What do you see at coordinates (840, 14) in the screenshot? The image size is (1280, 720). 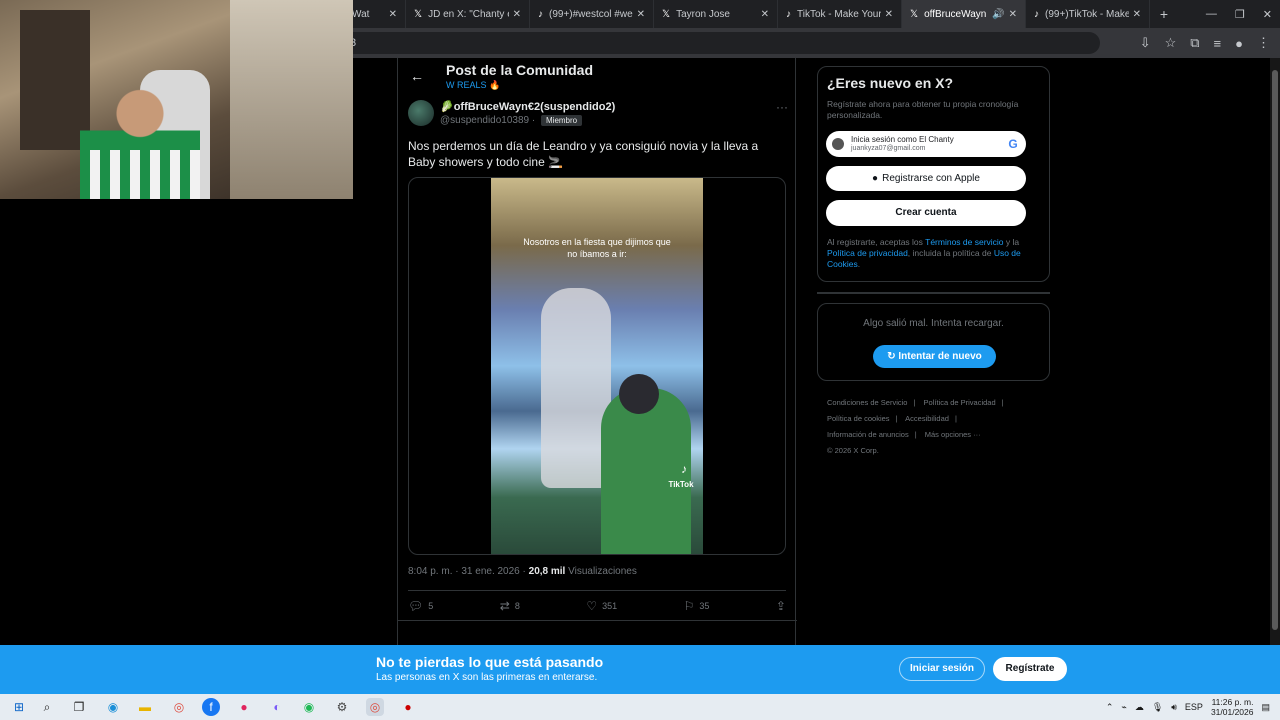 I see `browser-tab: ♪ TikTok - Make Your D ✕` at bounding box center [840, 14].